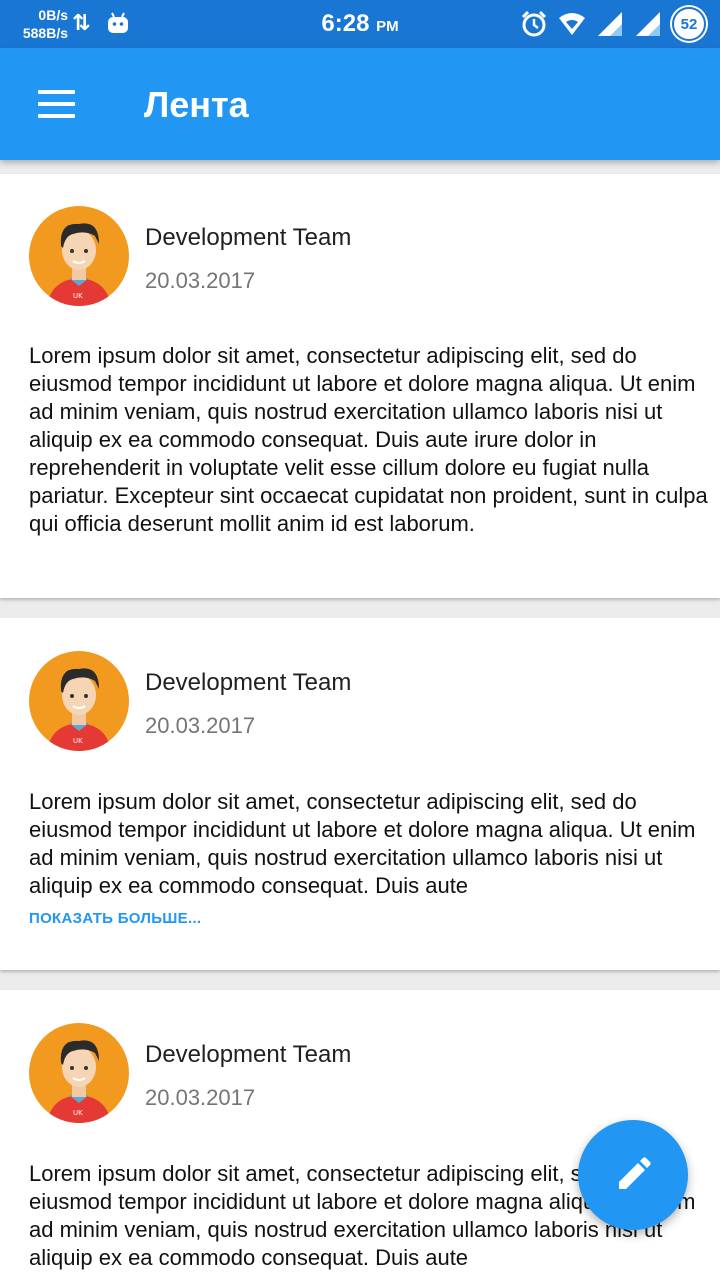  What do you see at coordinates (534, 23) in the screenshot?
I see `alarm-icon` at bounding box center [534, 23].